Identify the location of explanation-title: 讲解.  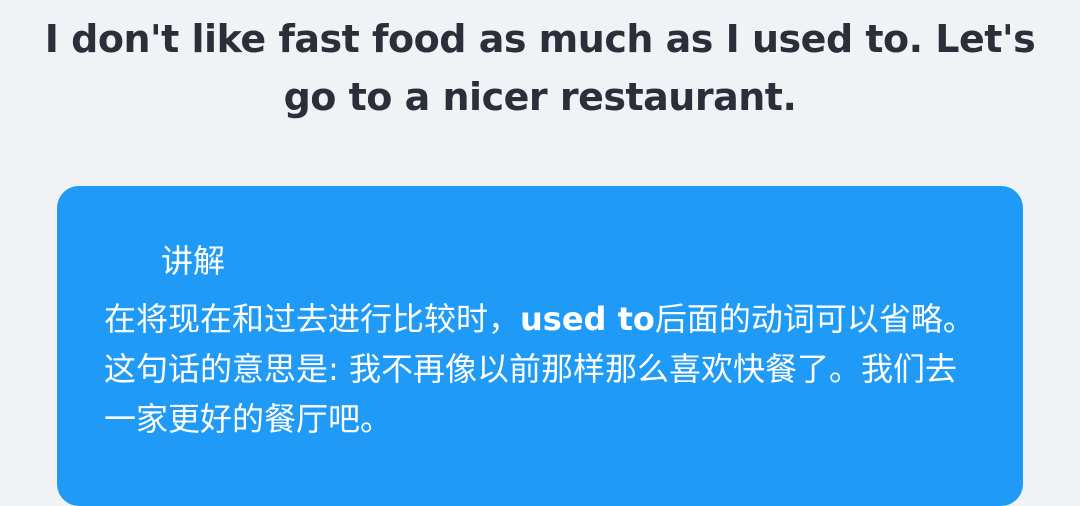
(193, 261).